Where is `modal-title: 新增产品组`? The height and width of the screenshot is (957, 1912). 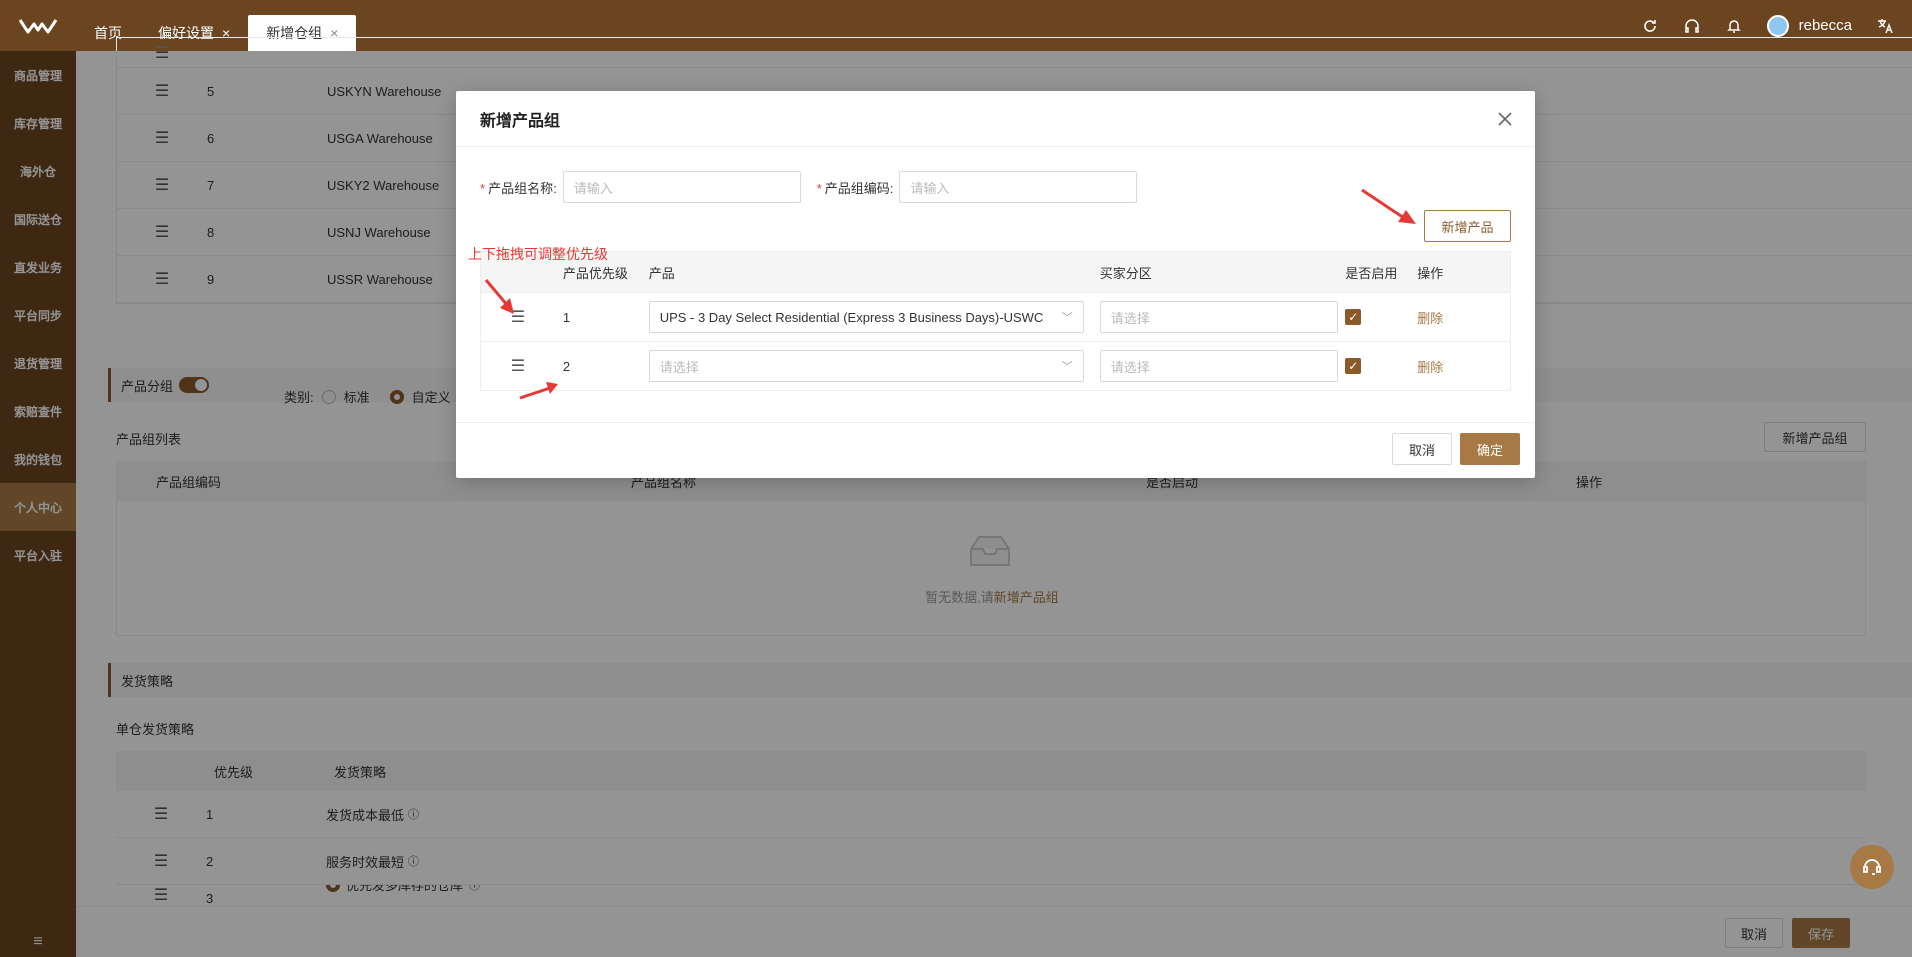 modal-title: 新增产品组 is located at coordinates (520, 121).